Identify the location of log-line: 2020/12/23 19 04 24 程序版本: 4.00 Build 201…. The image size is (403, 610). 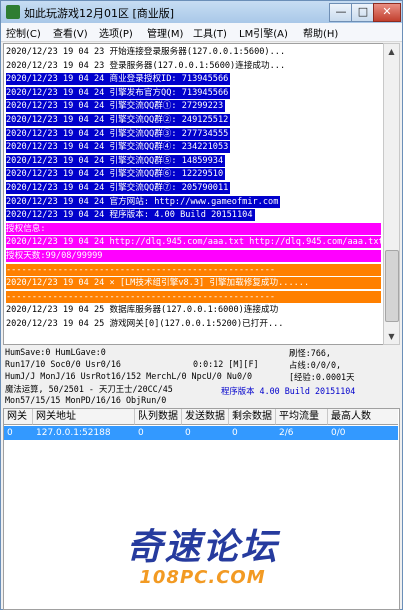
(130, 215).